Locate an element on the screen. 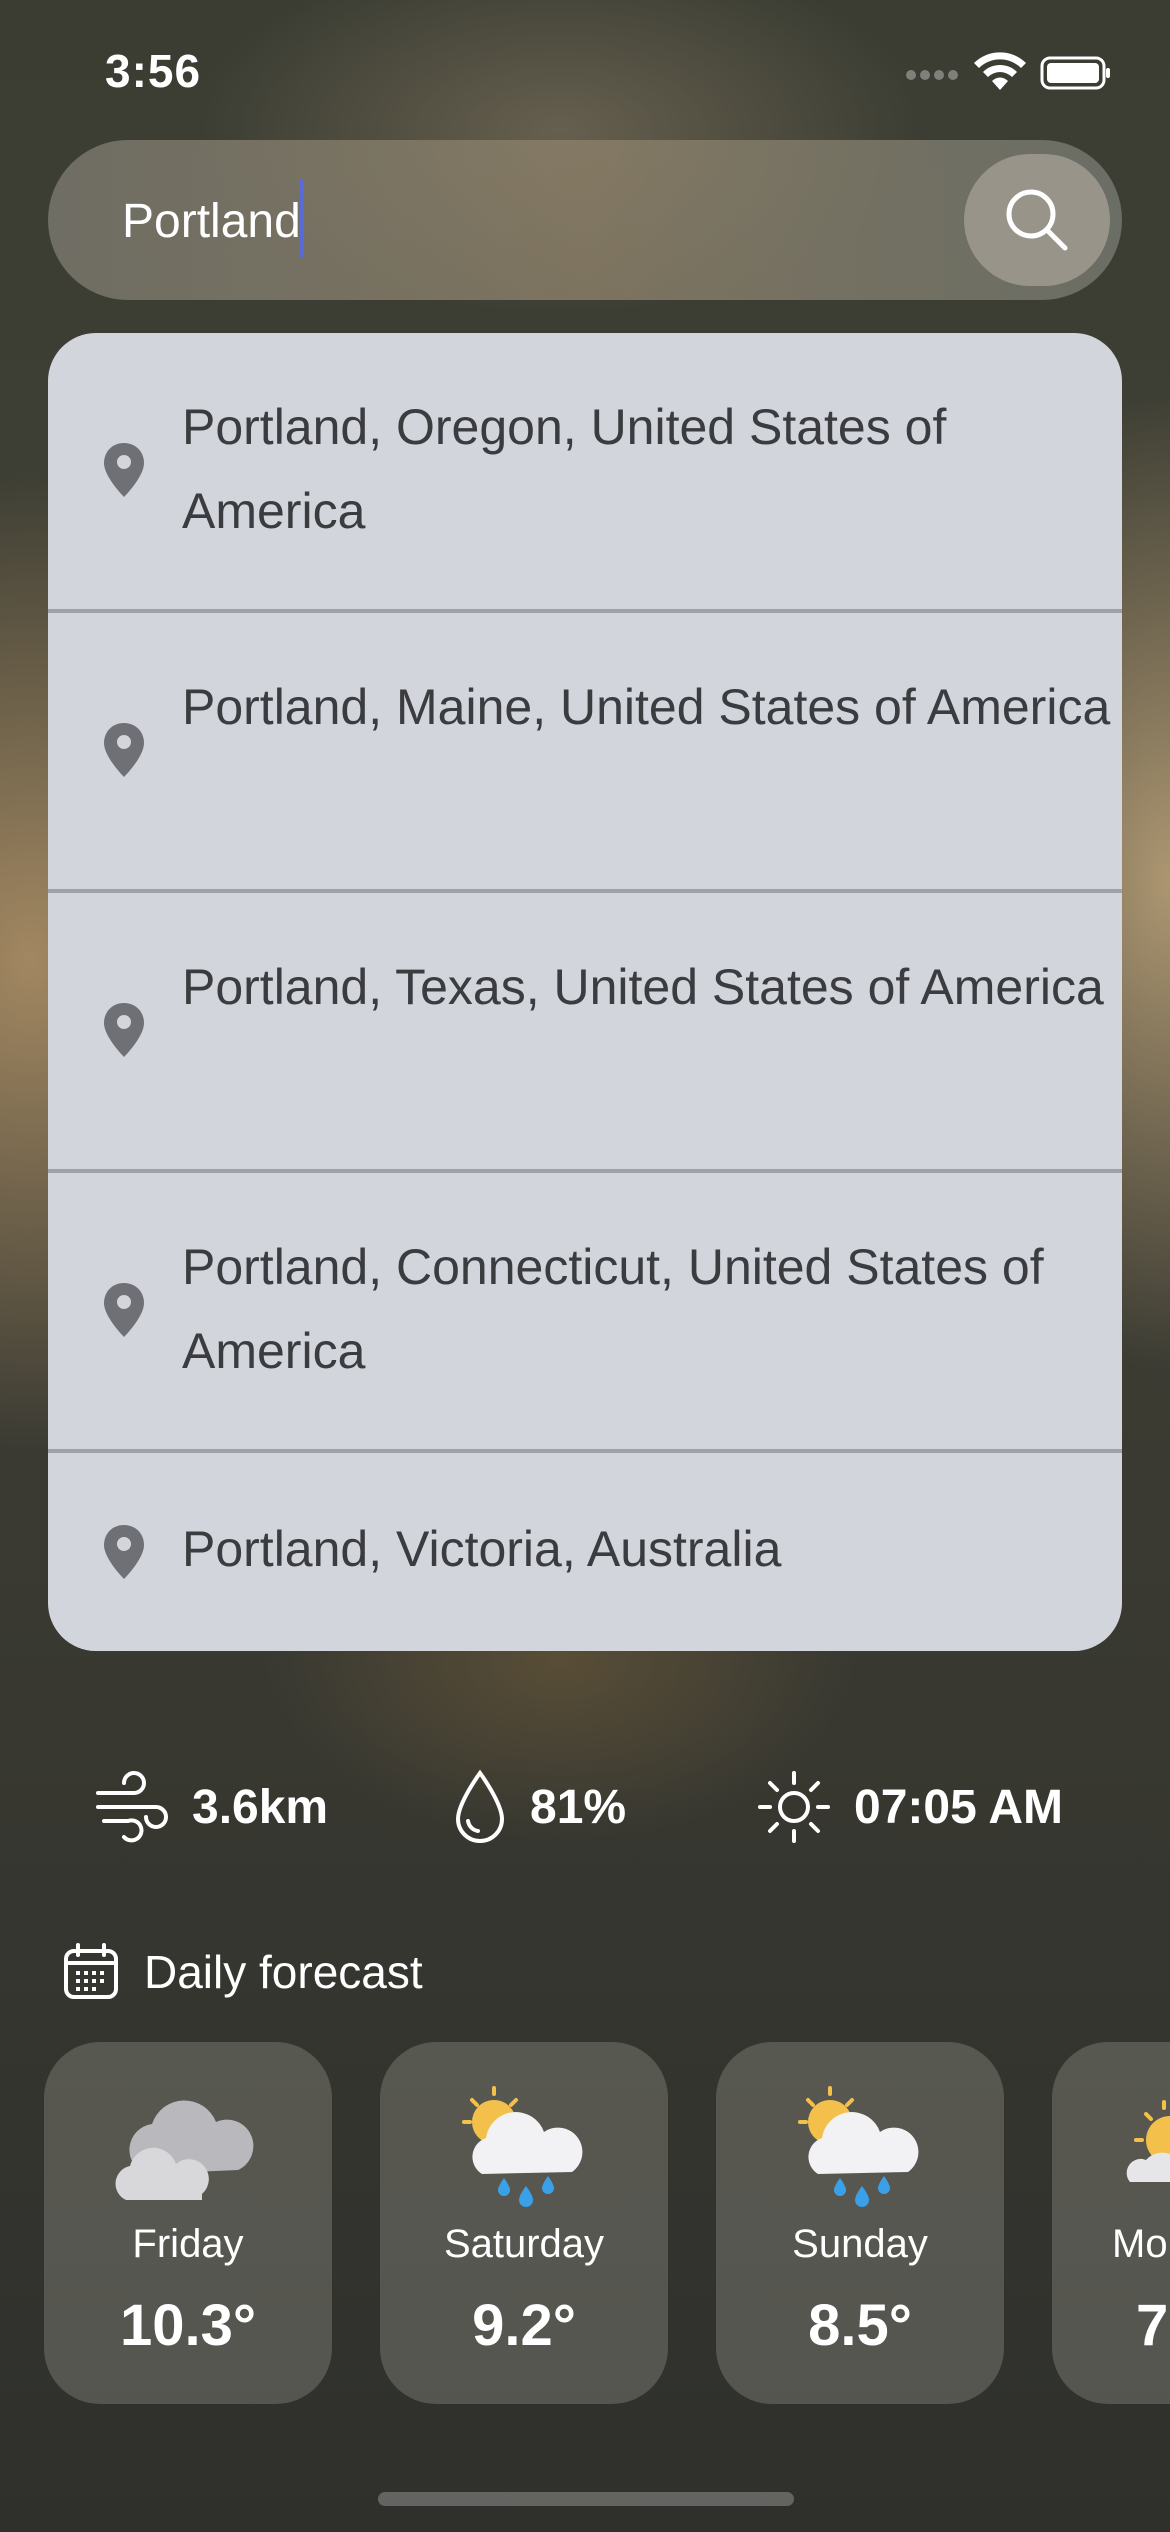 The width and height of the screenshot is (1170, 2532). weather-stats: 3.6km 81% 07:05 AM is located at coordinates (585, 1807).